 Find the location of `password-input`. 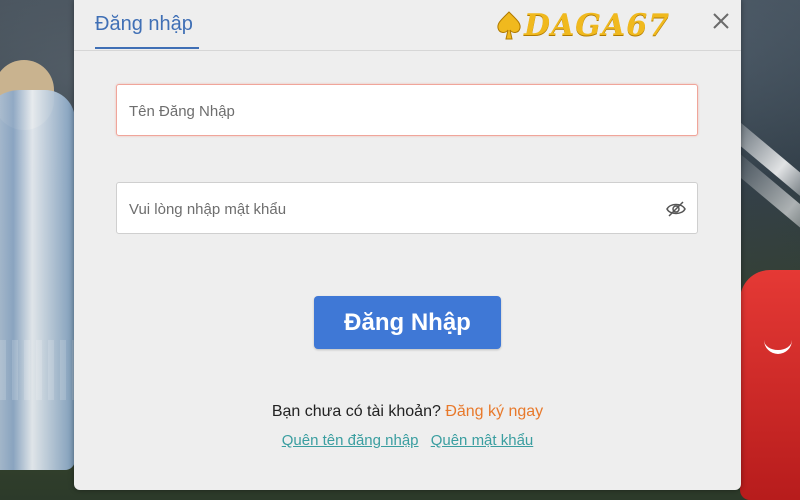

password-input is located at coordinates (394, 209).